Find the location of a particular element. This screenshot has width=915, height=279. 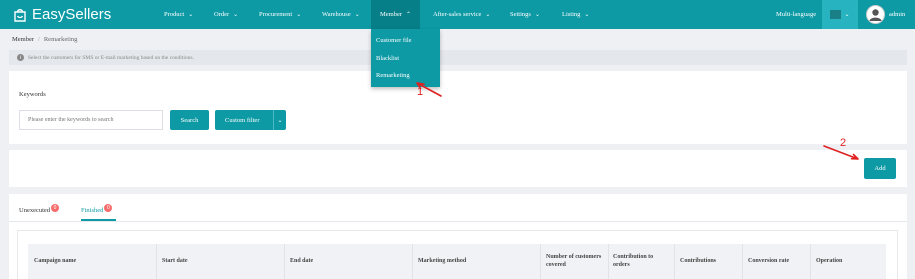

custom-filter-label: Custom filter is located at coordinates (242, 120).